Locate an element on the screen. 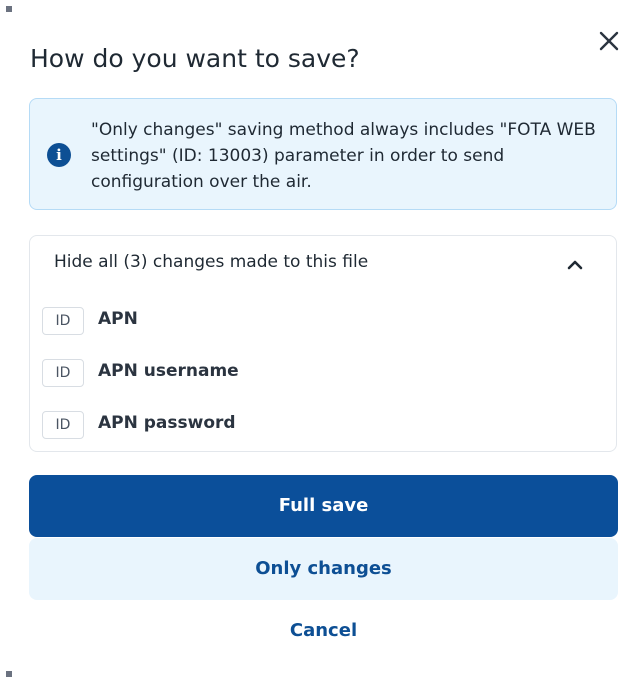 The image size is (637, 683). close-button is located at coordinates (609, 41).